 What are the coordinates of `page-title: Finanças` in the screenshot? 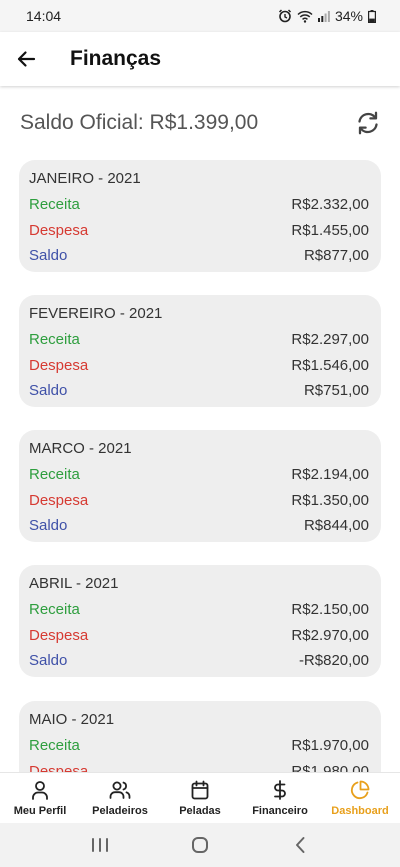 It's located at (116, 58).